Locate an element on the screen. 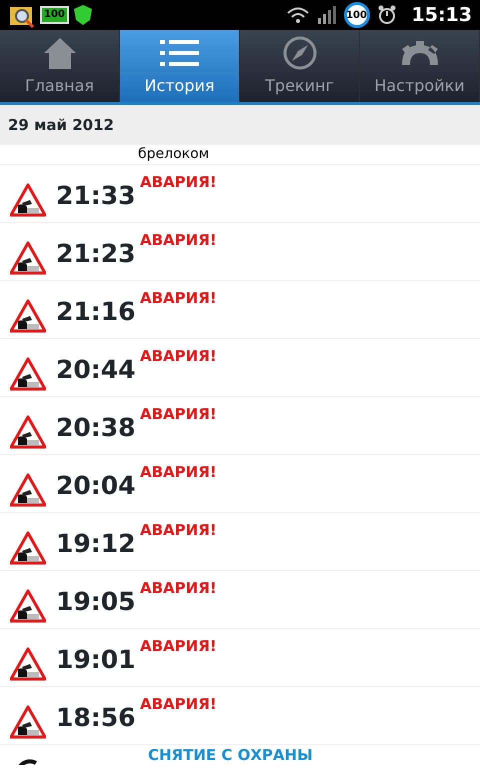 The height and width of the screenshot is (768, 480). list-icon is located at coordinates (180, 53).